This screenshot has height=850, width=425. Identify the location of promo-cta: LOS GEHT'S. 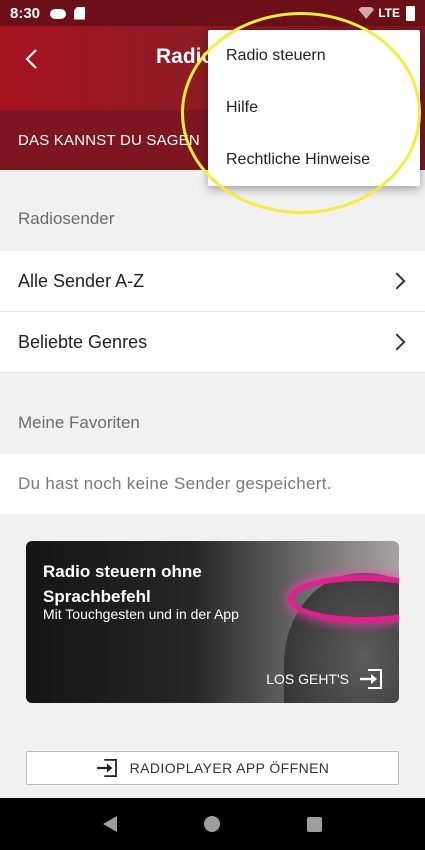
(324, 679).